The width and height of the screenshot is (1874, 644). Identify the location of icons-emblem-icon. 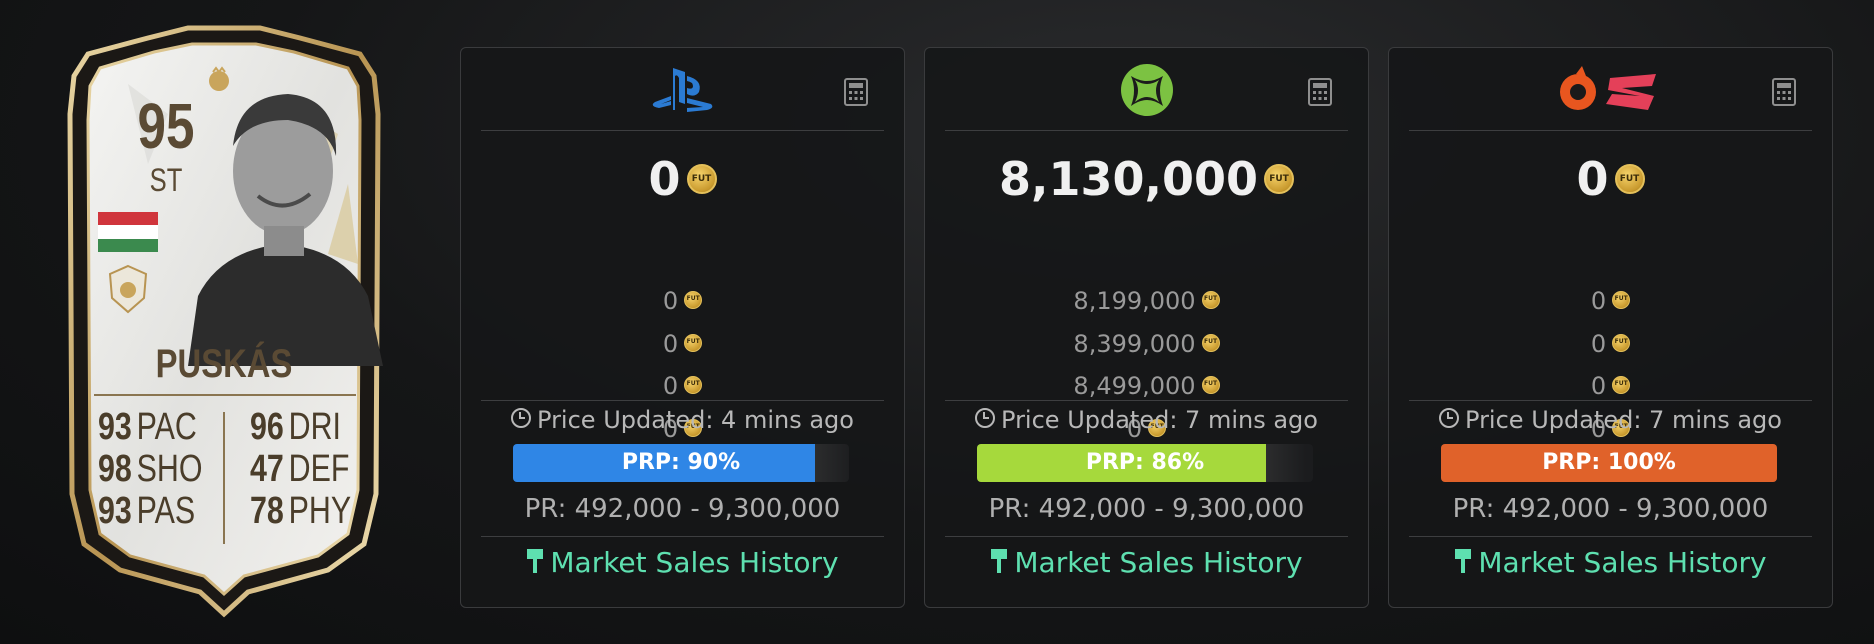
(219, 78).